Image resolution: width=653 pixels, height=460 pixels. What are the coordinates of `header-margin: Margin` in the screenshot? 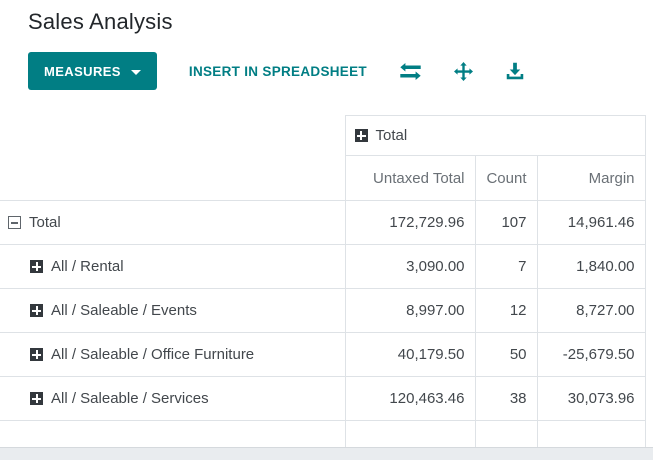 It's located at (591, 178).